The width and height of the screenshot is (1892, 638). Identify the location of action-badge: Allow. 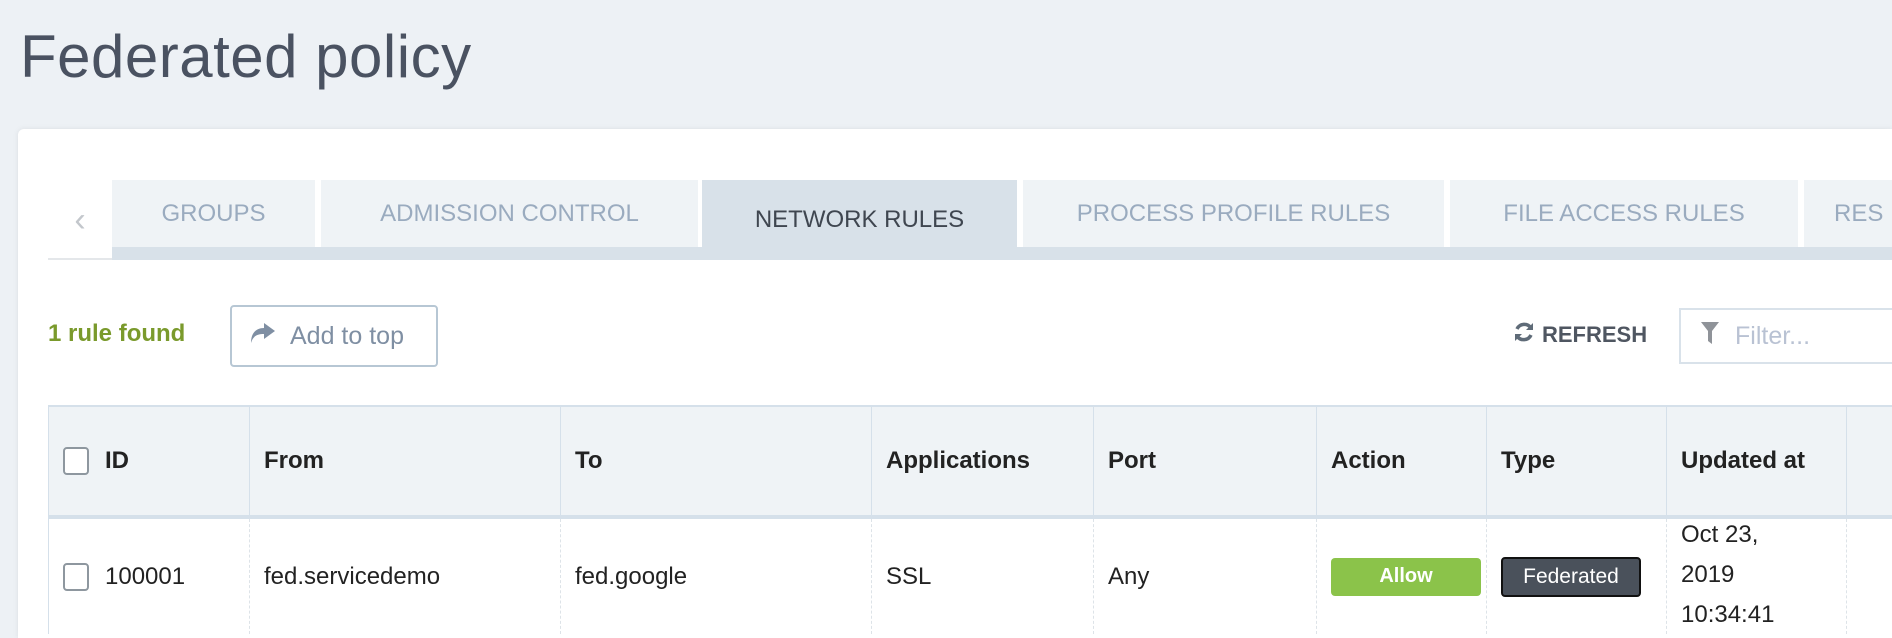
(1406, 576).